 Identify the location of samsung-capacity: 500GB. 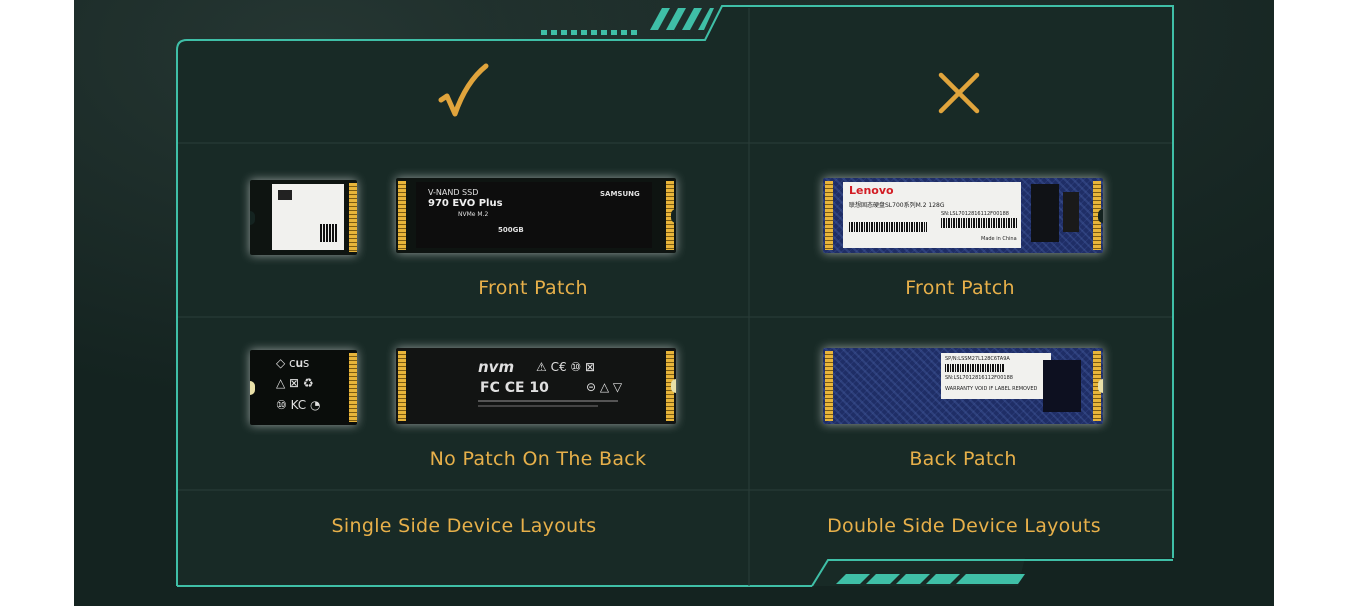
(511, 230).